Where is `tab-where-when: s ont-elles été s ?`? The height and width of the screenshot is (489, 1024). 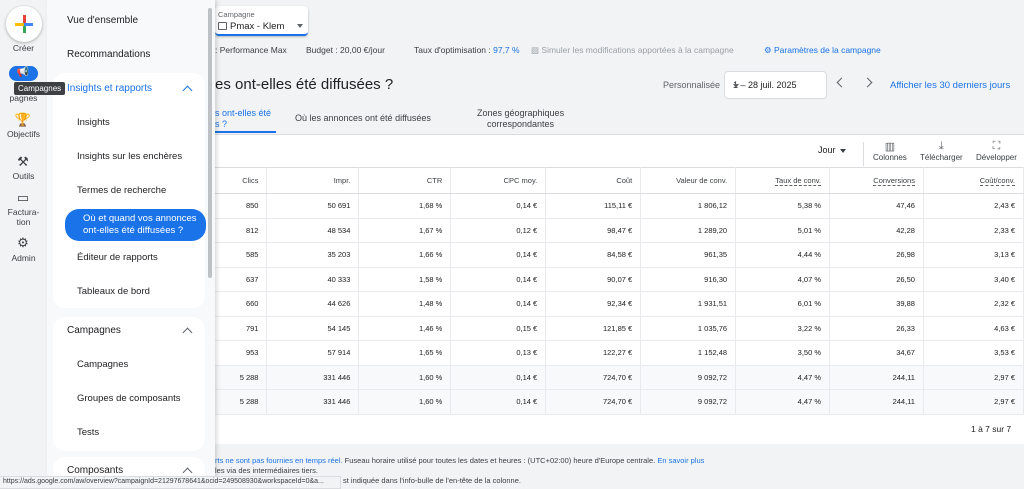 tab-where-when: s ont-elles été s ? is located at coordinates (243, 119).